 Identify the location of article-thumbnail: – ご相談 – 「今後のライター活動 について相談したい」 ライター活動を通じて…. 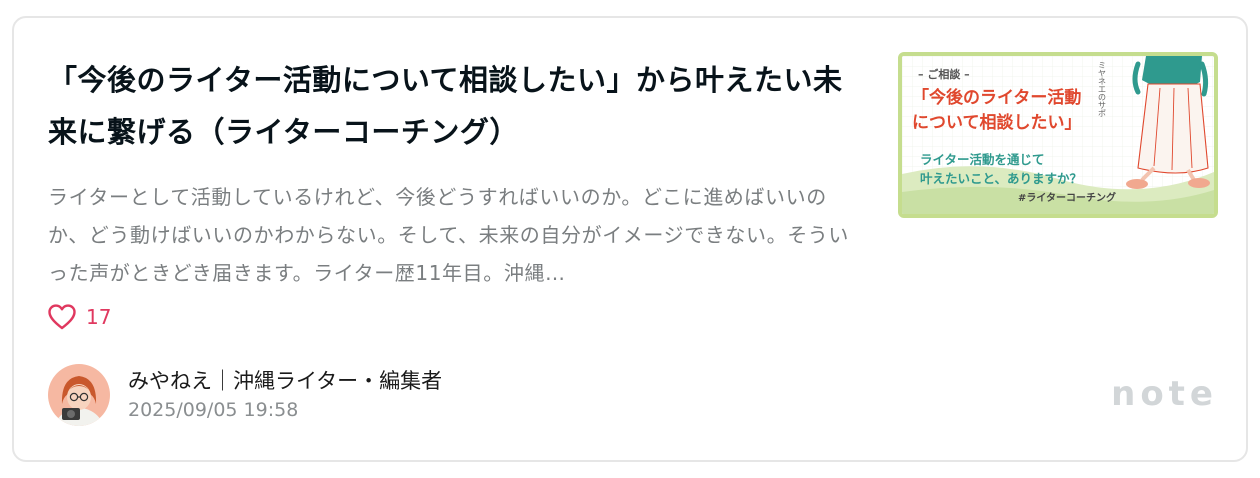
(1058, 135).